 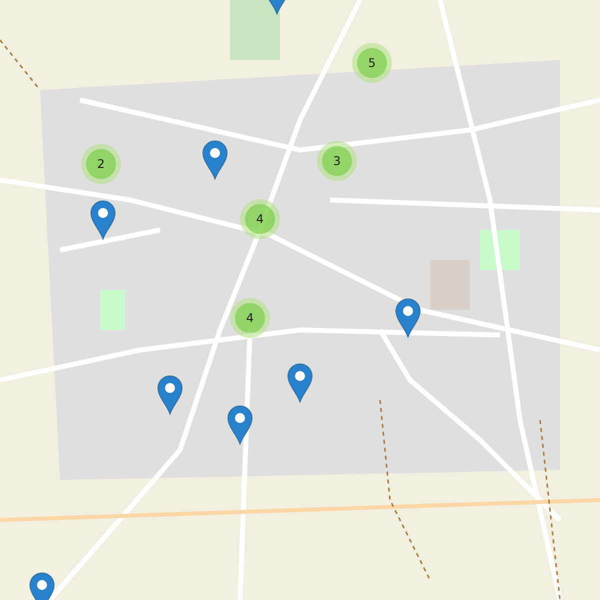 I want to click on building-block, so click(x=450, y=285).